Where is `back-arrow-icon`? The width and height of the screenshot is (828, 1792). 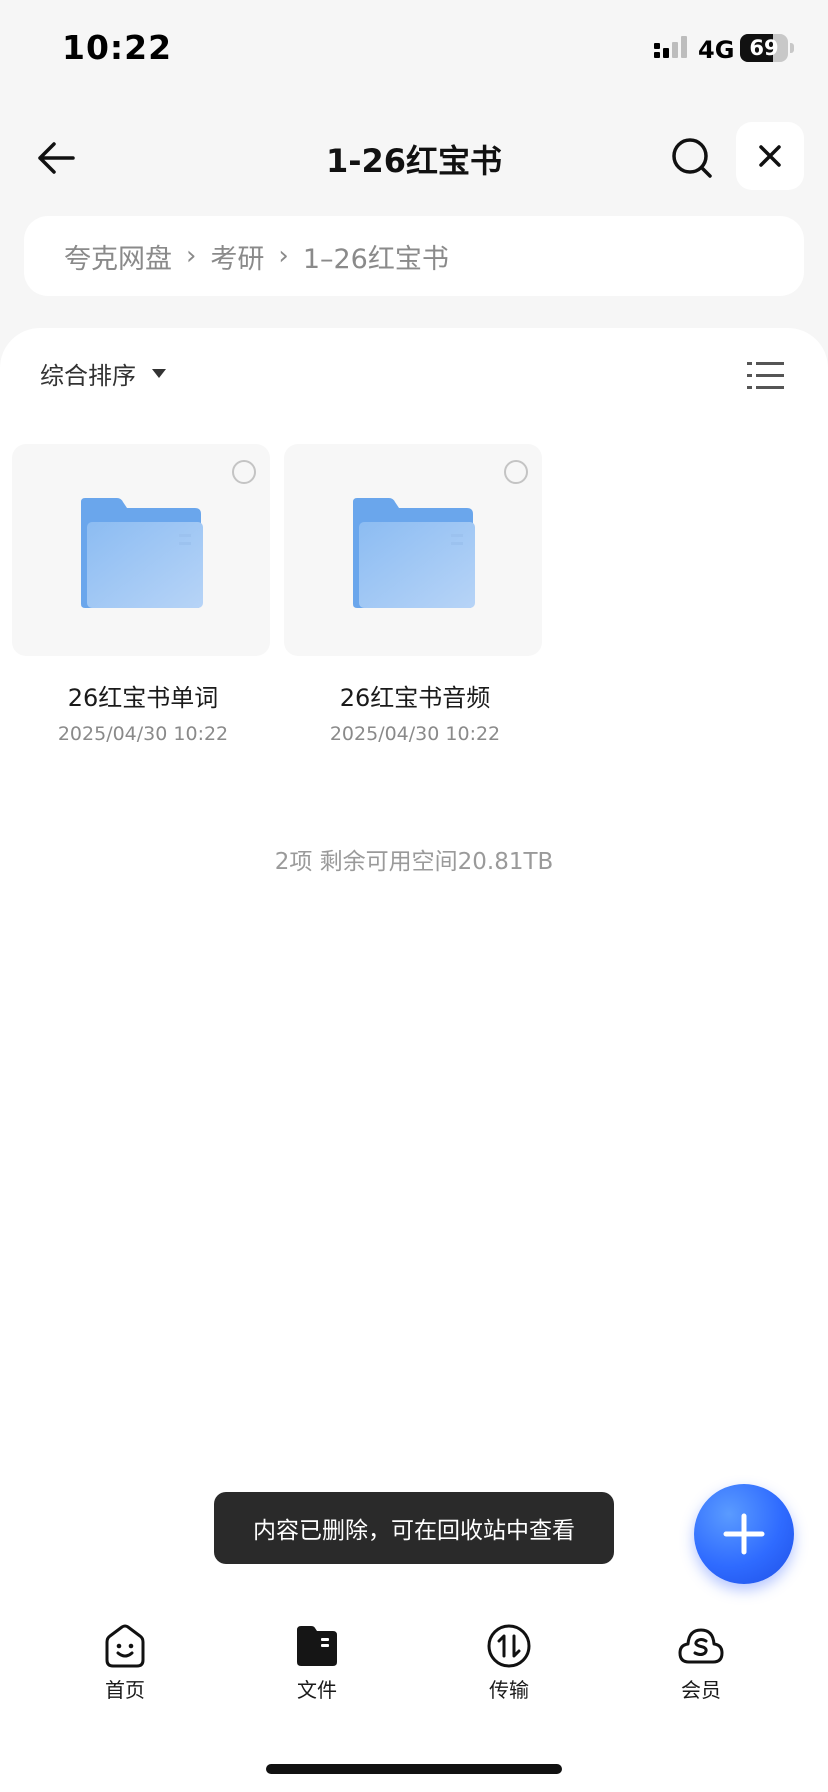
back-arrow-icon is located at coordinates (56, 158).